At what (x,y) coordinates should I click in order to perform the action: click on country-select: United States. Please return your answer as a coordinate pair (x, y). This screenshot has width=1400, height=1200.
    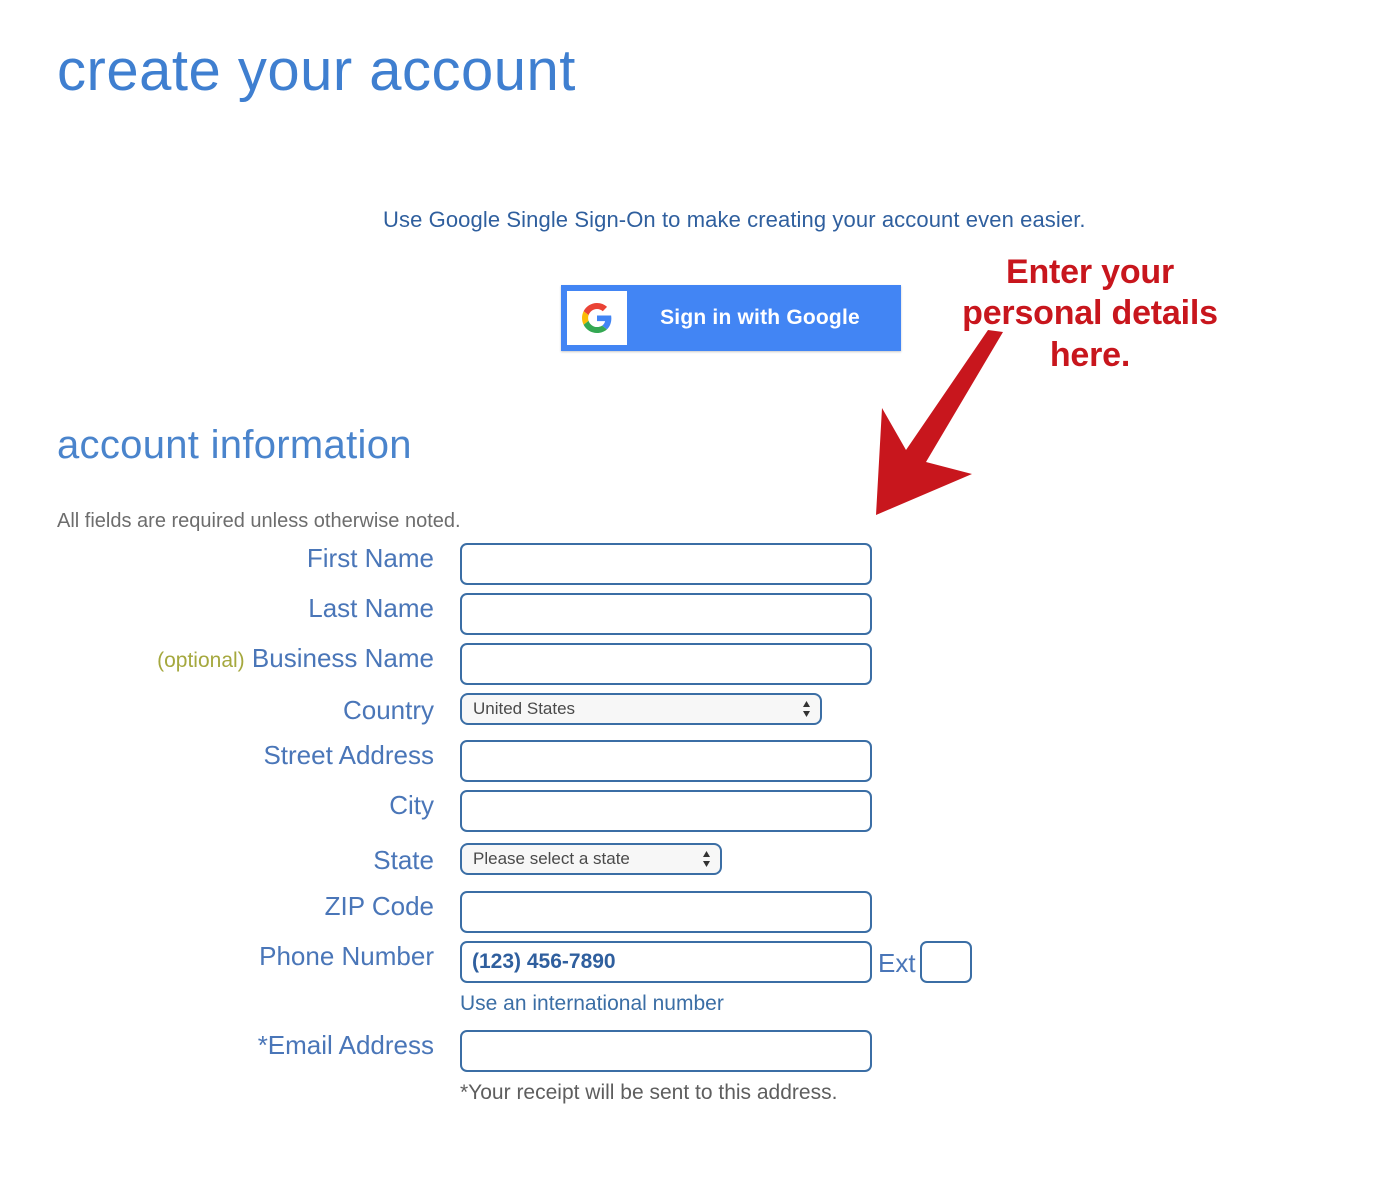
    Looking at the image, I should click on (641, 709).